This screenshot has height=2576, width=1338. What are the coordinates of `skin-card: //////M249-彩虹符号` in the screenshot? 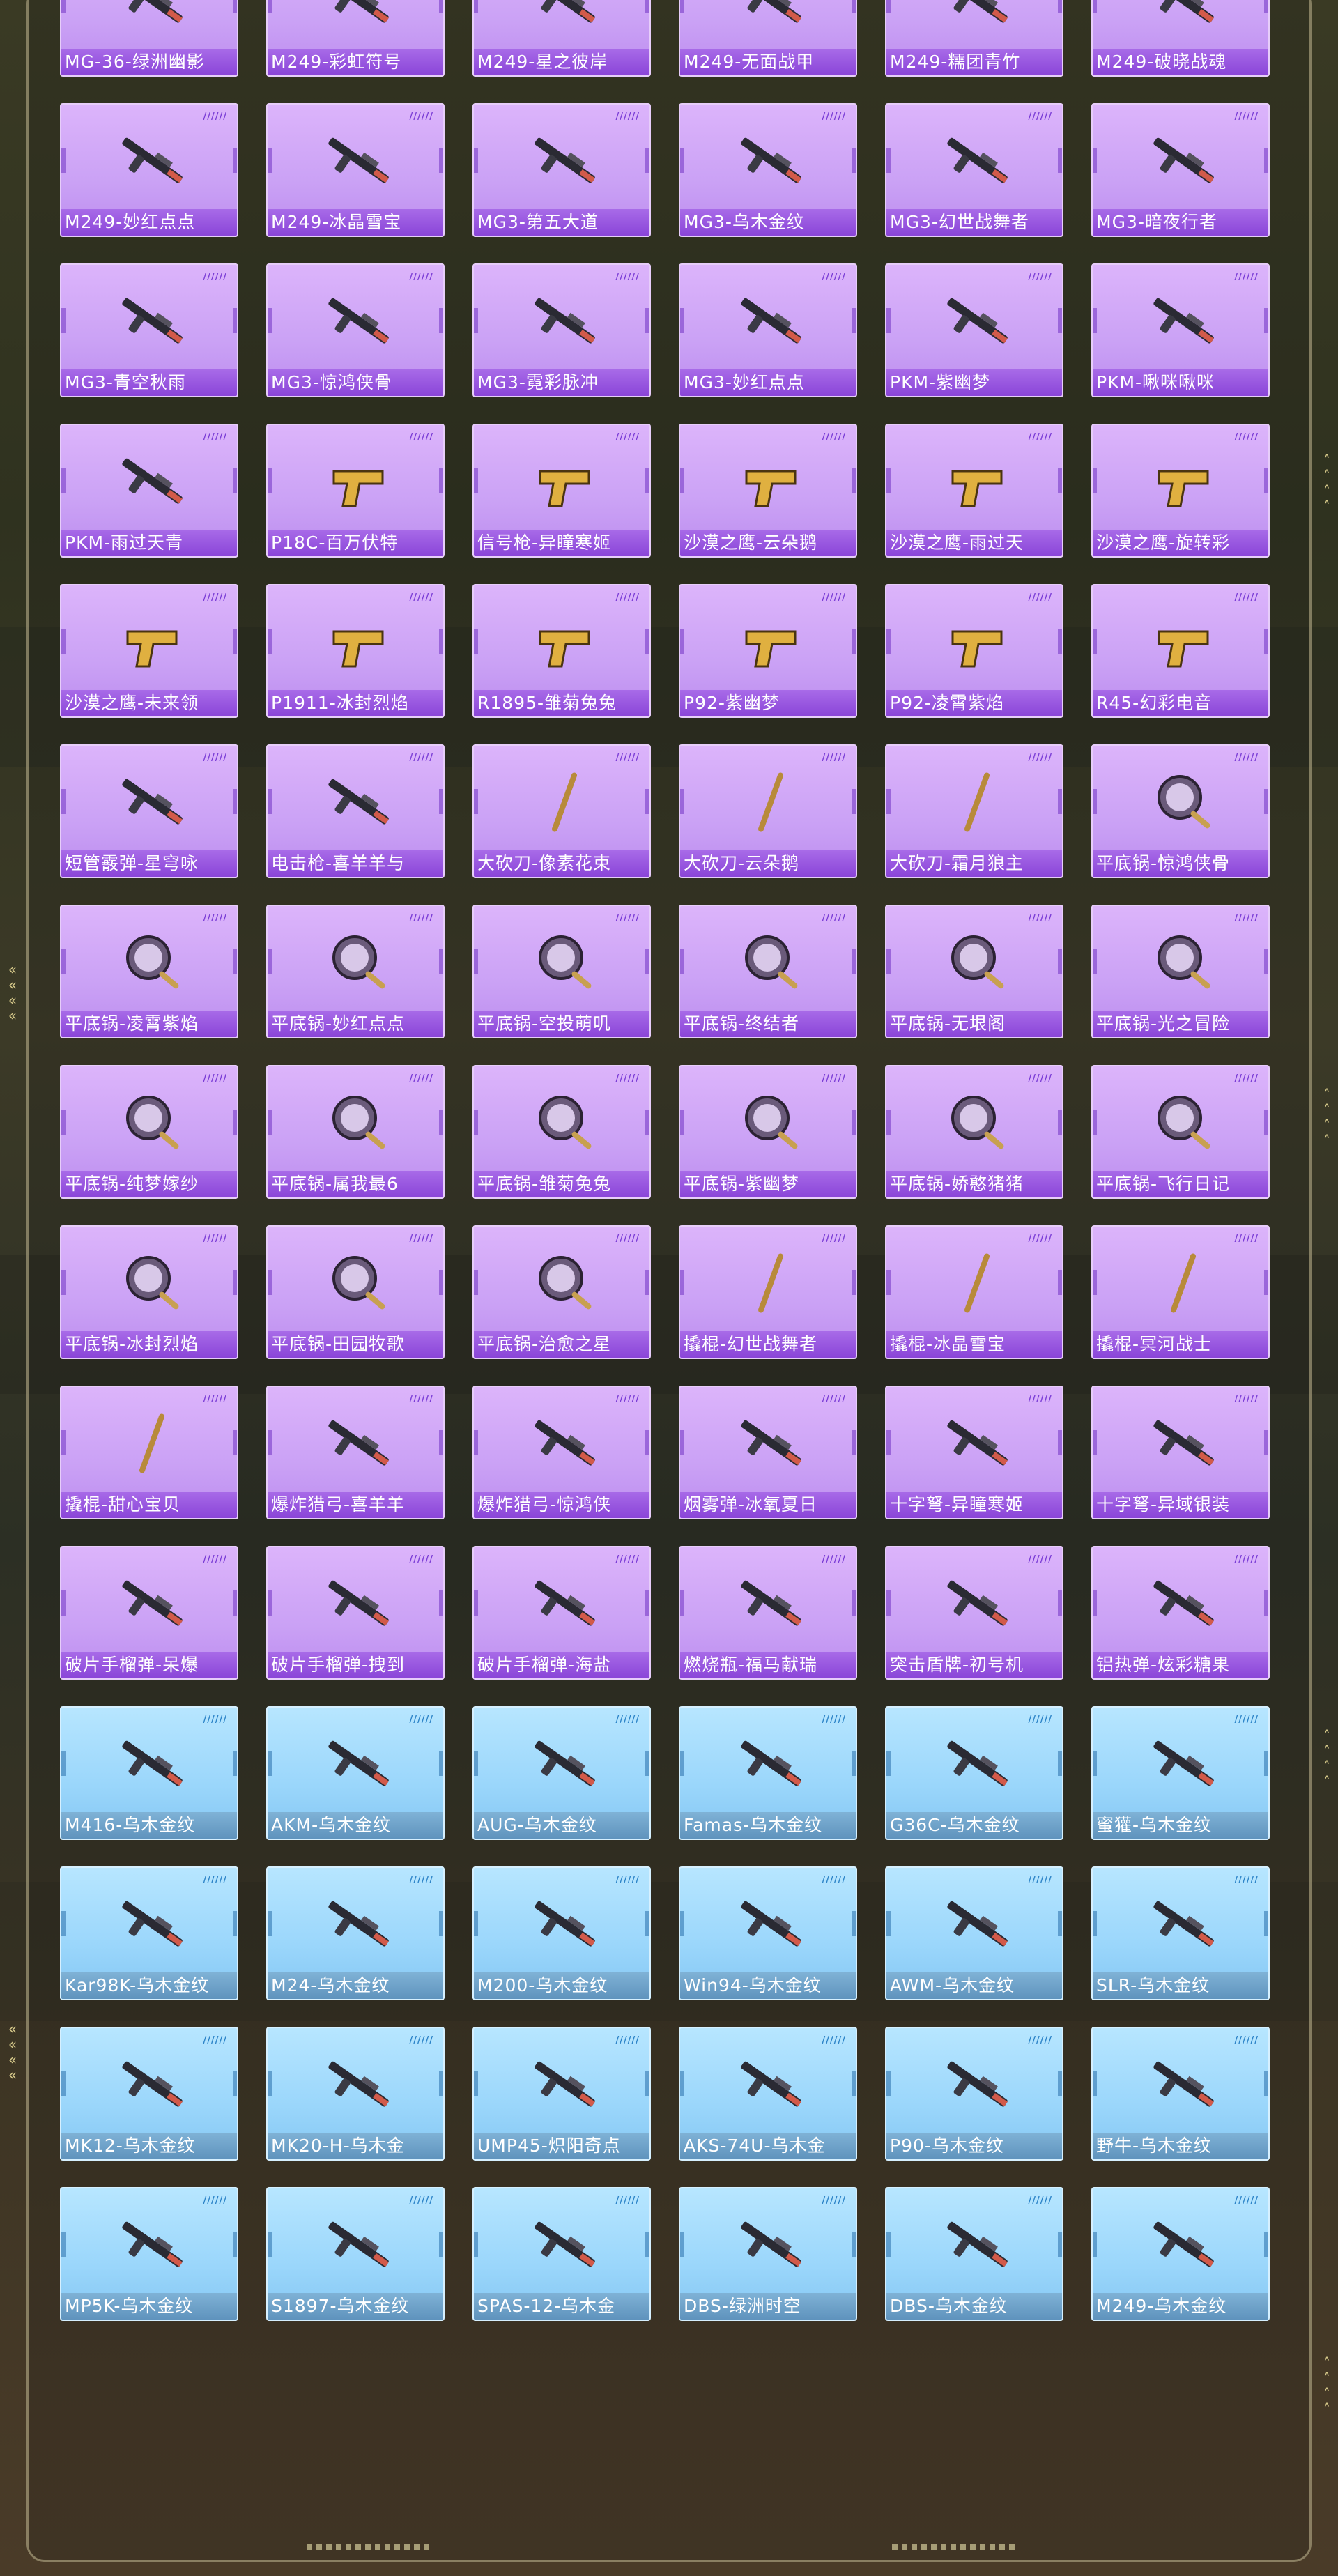 It's located at (355, 38).